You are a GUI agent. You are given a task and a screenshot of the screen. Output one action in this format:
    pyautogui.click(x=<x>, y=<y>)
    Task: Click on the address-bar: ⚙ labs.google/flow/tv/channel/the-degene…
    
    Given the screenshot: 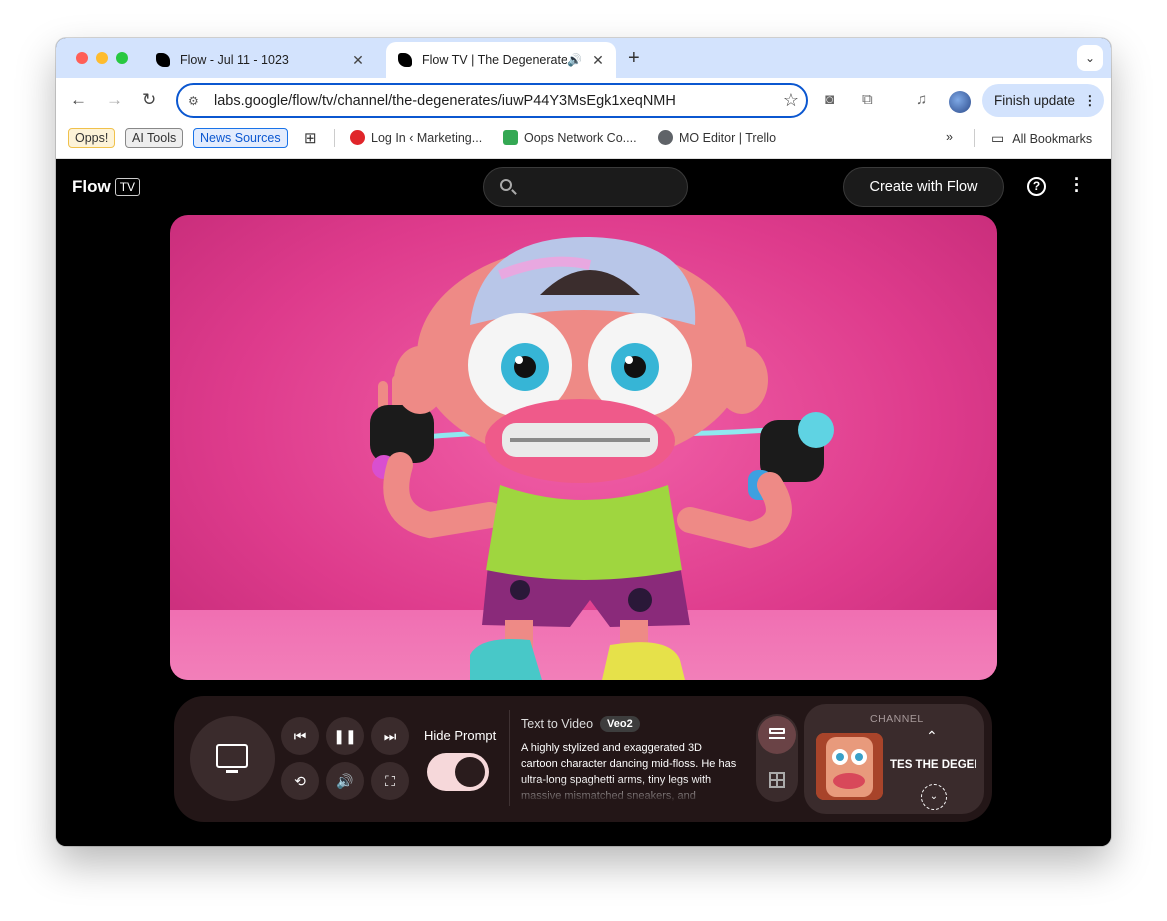 What is the action you would take?
    pyautogui.click(x=492, y=100)
    